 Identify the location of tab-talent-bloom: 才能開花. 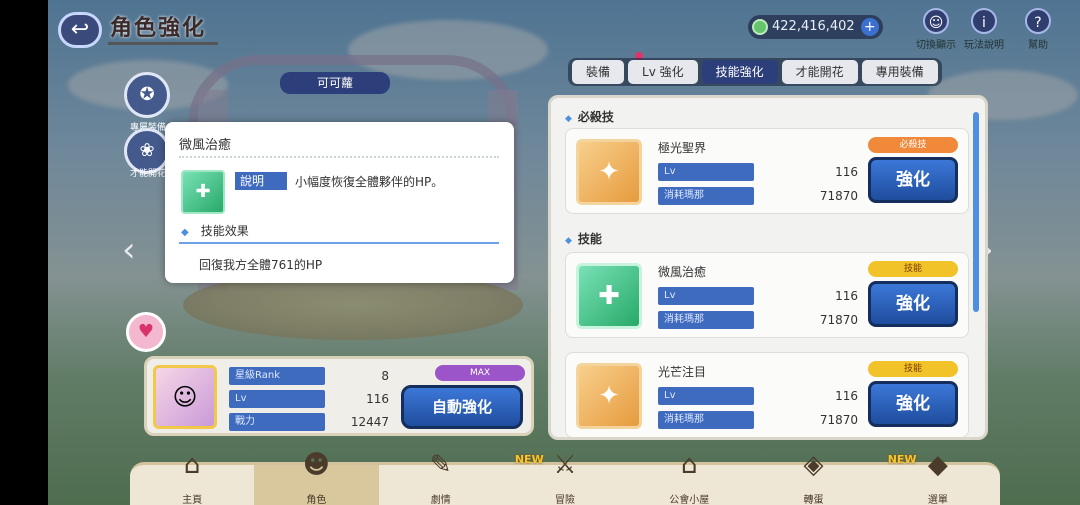
(819, 72).